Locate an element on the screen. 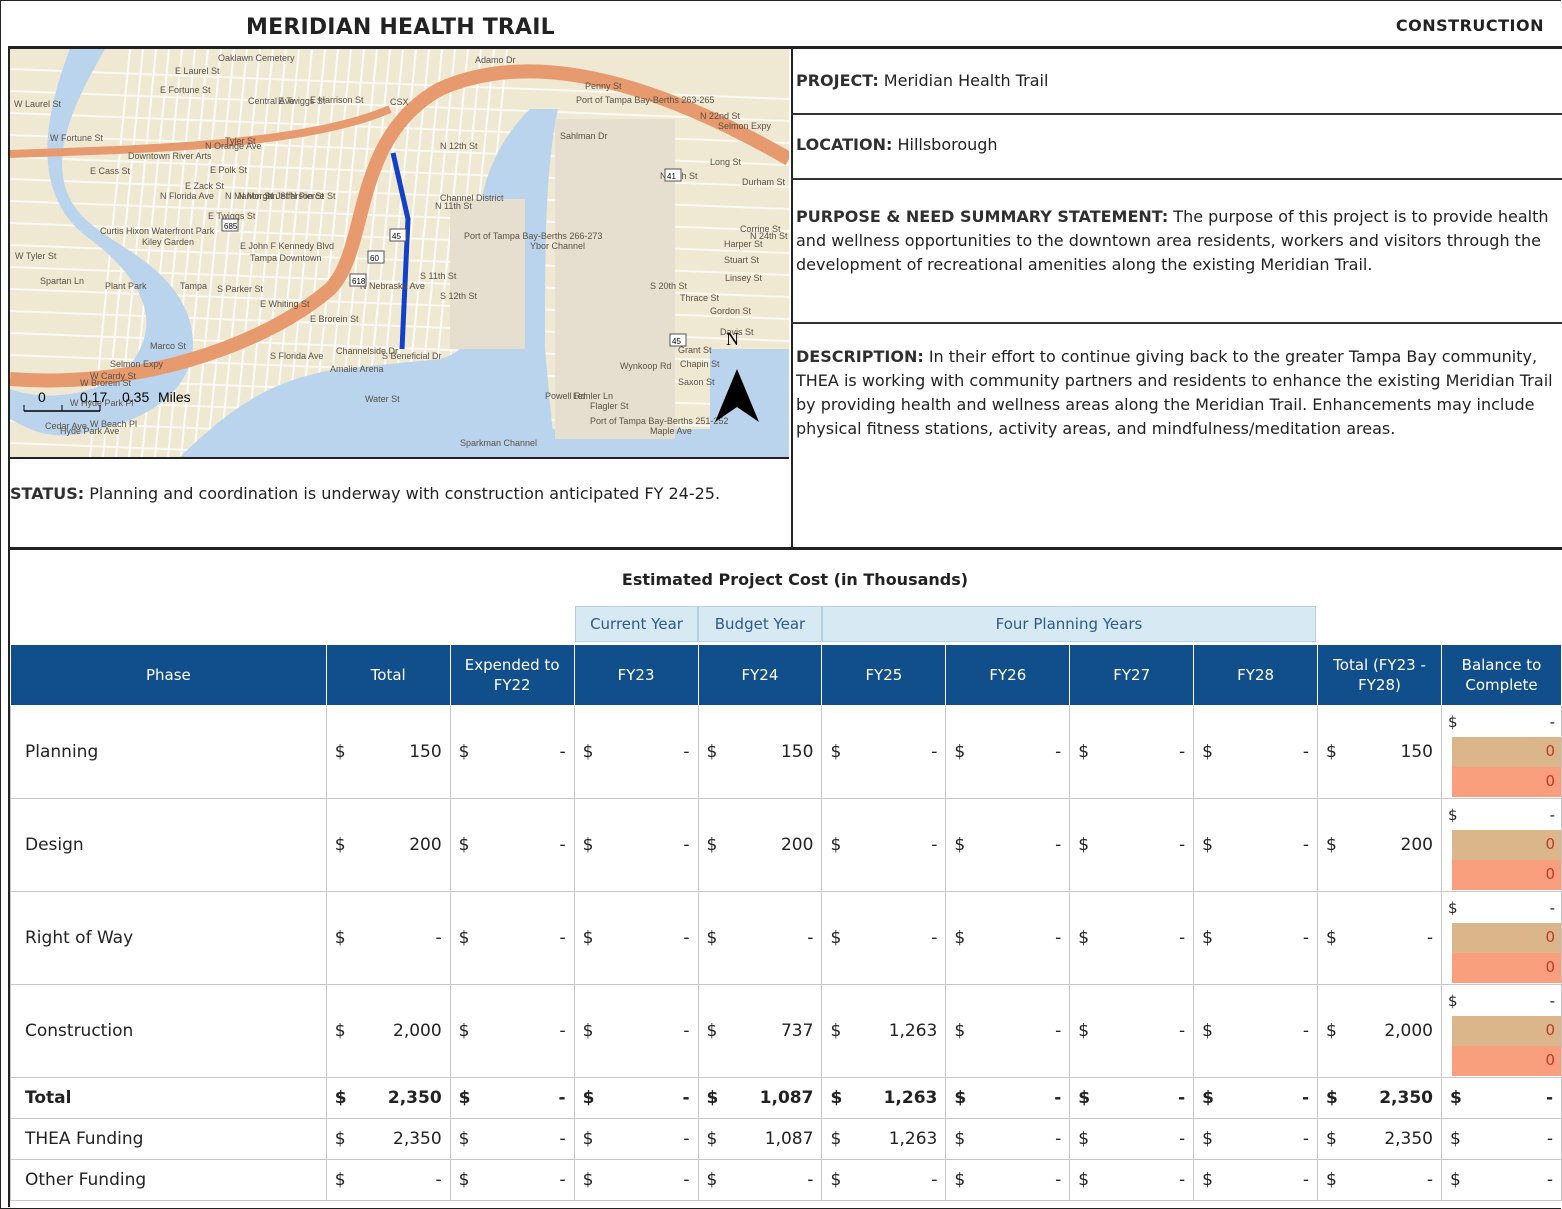 This screenshot has height=1209, width=1562. cost-cell: $2,000 is located at coordinates (1379, 1031).